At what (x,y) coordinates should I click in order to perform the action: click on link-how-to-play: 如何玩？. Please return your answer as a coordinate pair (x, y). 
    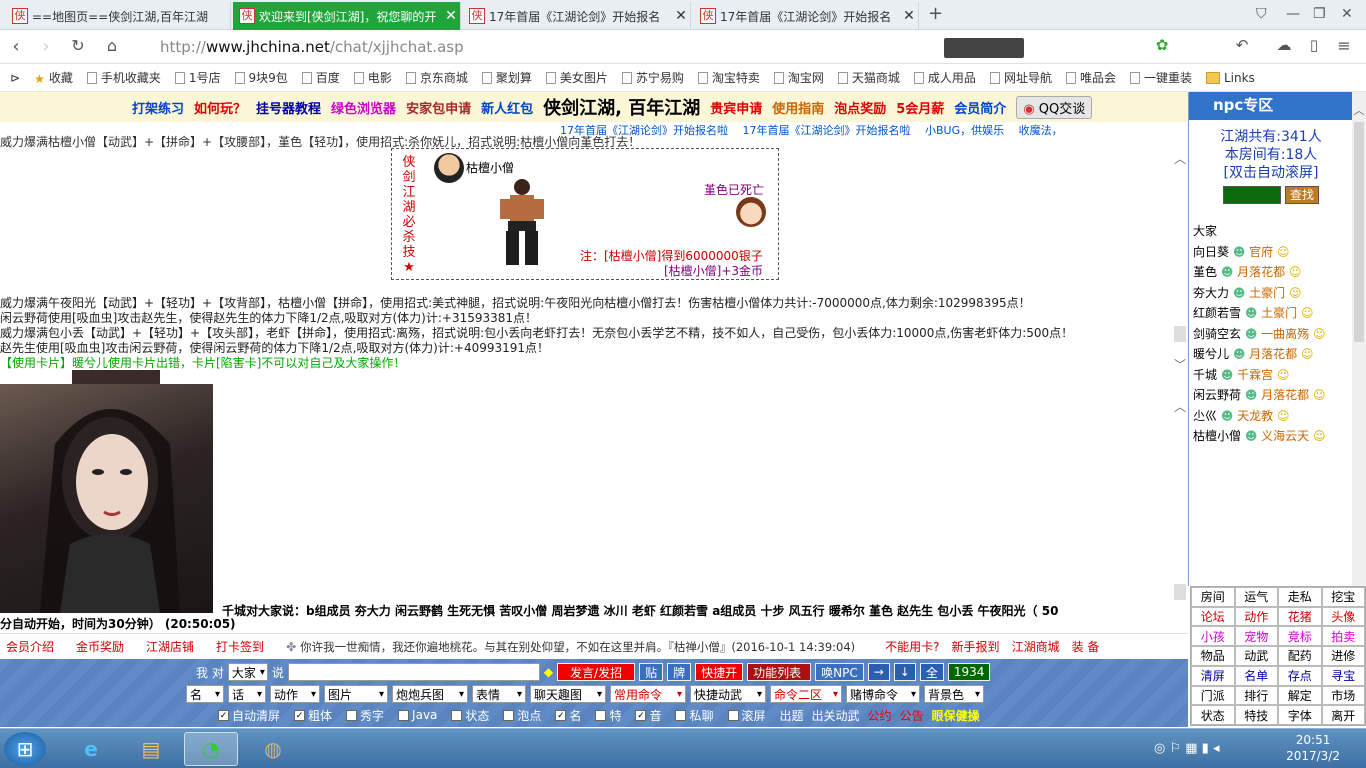
    Looking at the image, I should click on (220, 107).